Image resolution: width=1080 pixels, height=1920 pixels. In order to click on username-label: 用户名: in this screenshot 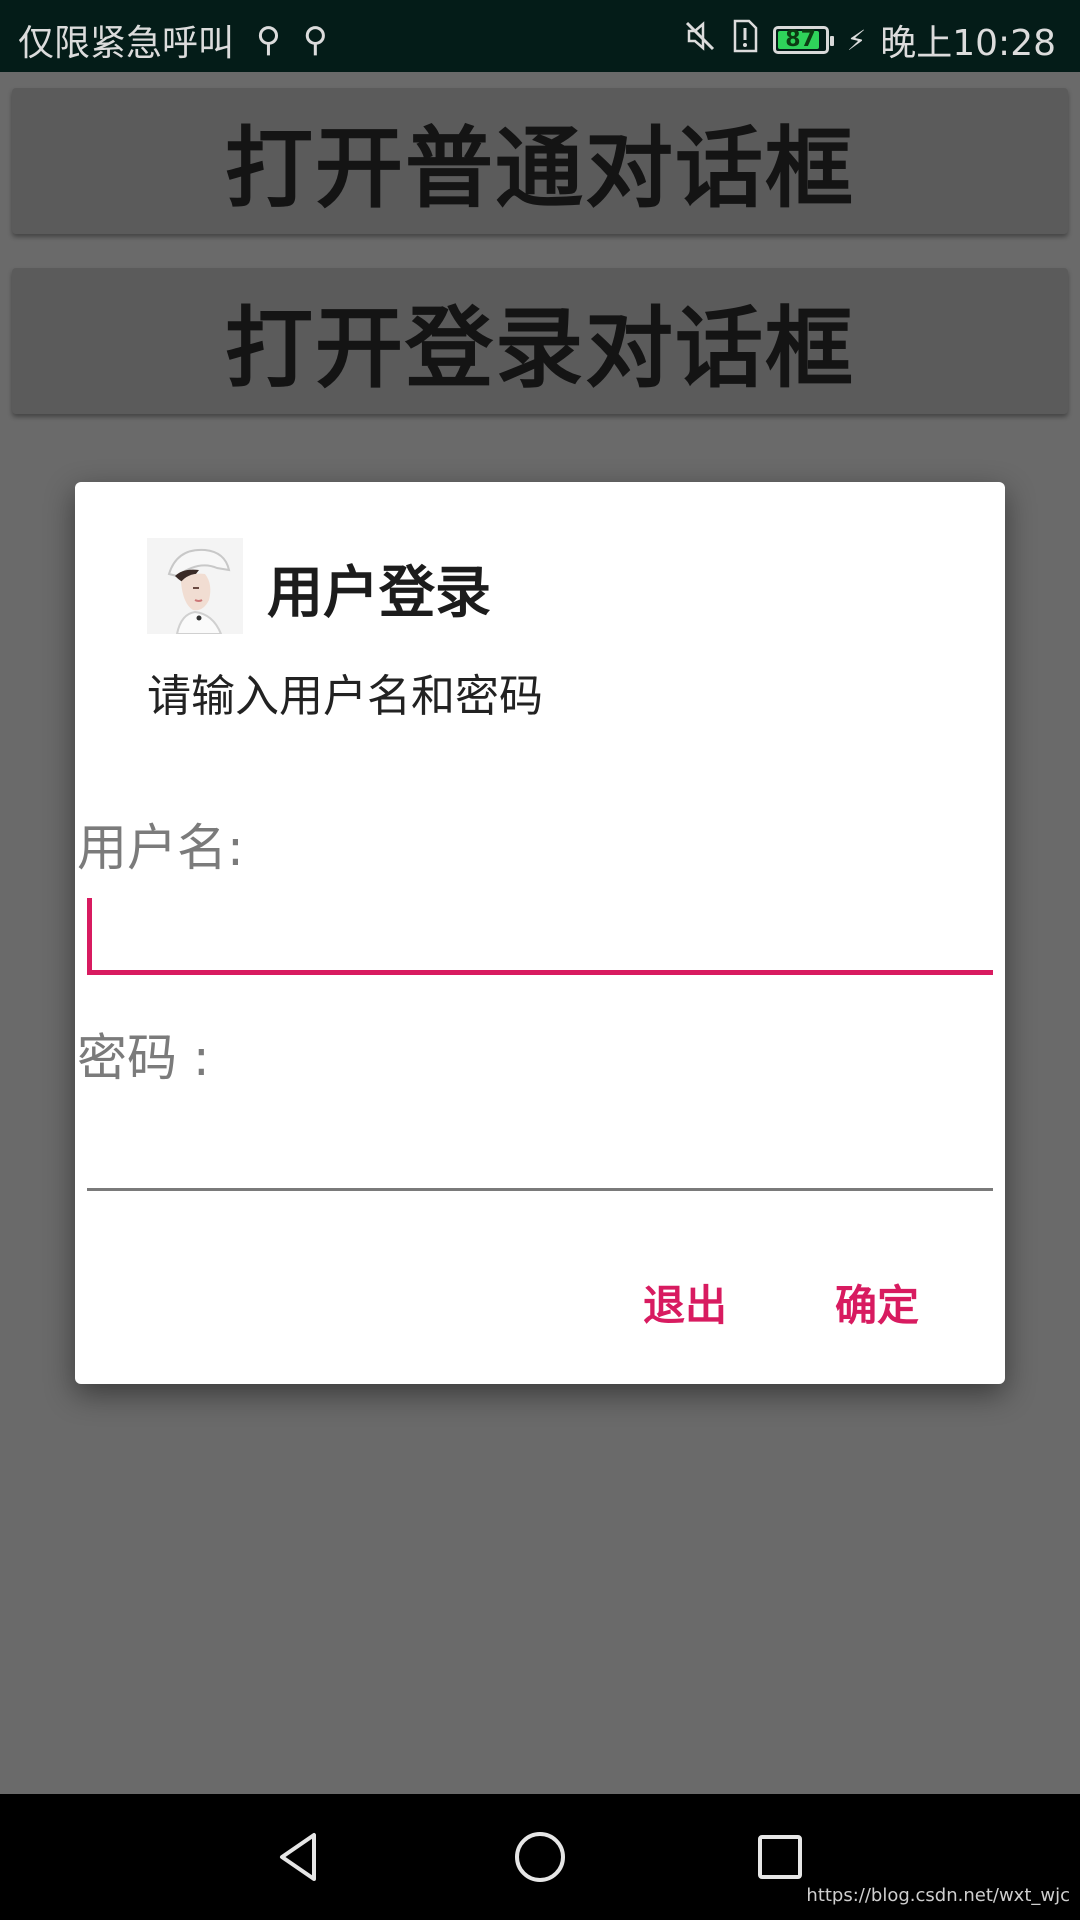, I will do `click(160, 848)`.